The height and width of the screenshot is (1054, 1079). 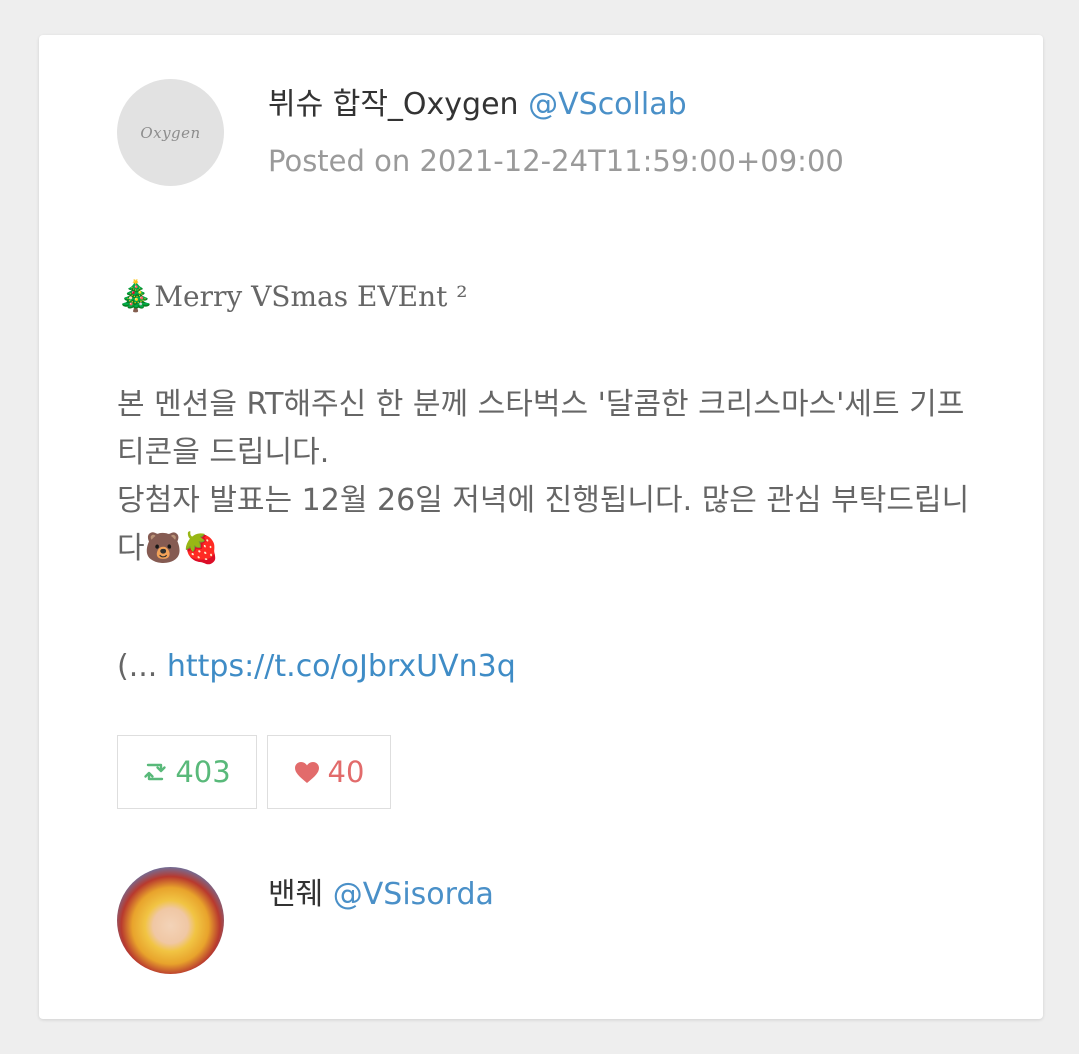 What do you see at coordinates (306, 772) in the screenshot?
I see `heart-icon` at bounding box center [306, 772].